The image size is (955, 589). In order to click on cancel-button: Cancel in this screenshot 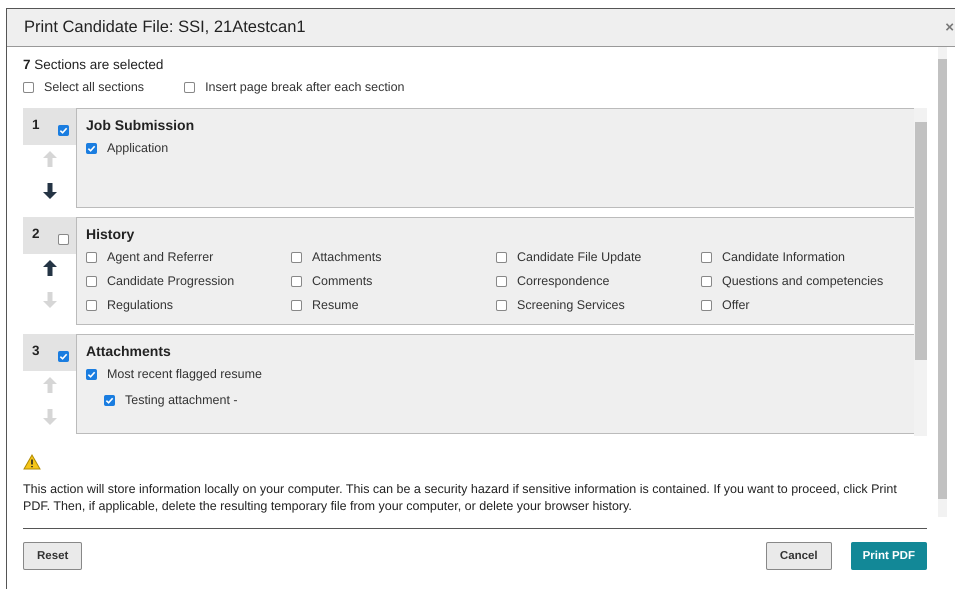, I will do `click(799, 556)`.